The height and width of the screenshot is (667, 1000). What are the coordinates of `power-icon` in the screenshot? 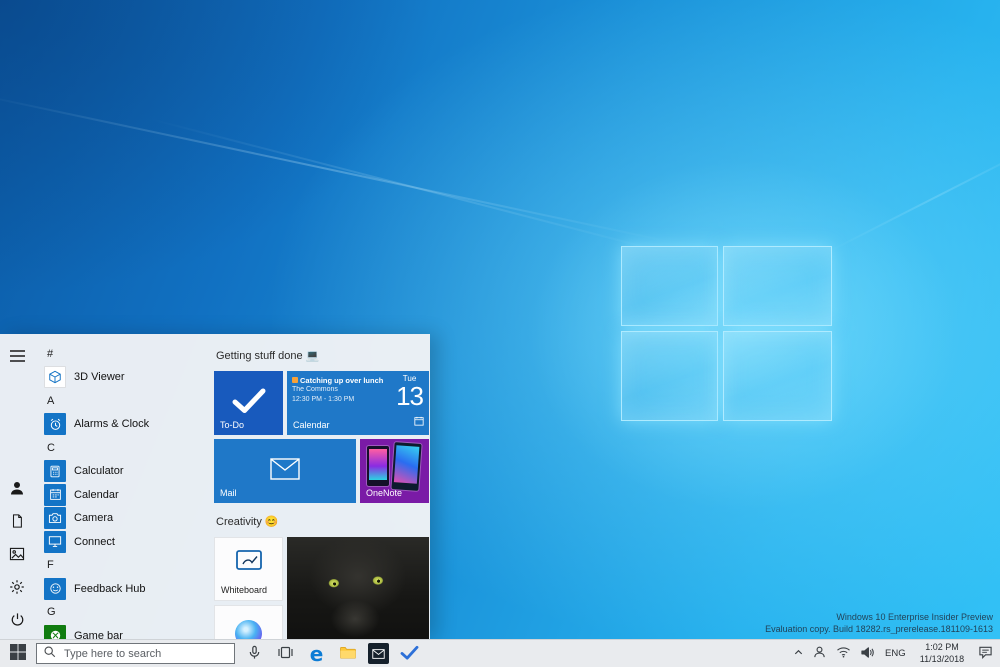 It's located at (17, 621).